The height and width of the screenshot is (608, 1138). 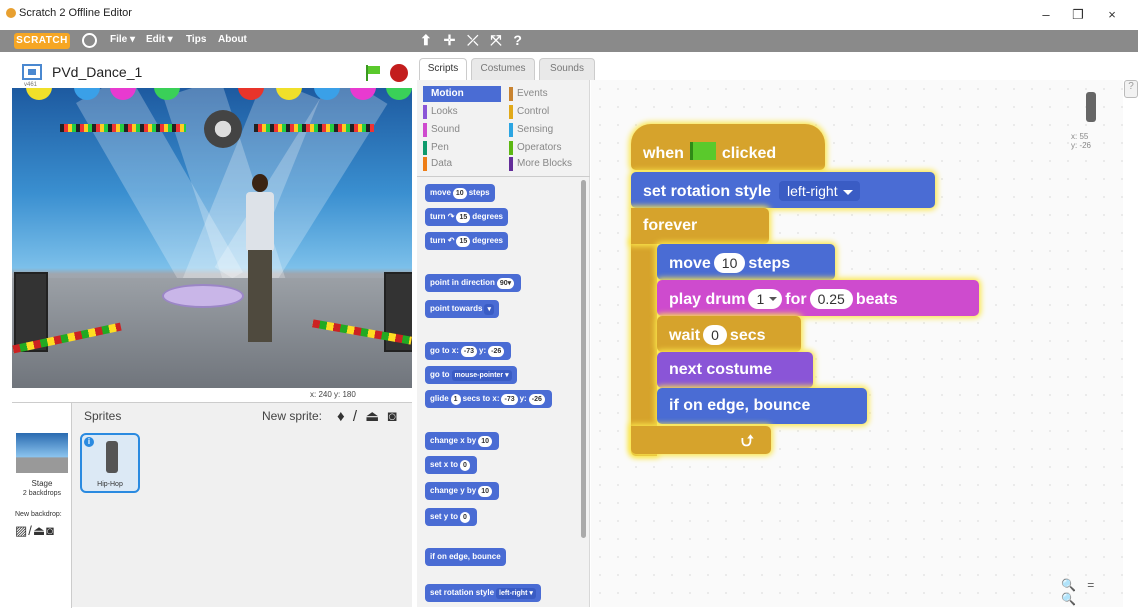 What do you see at coordinates (488, 399) in the screenshot?
I see `palette-glide-block: glide 1 secs to x: -73 y: -26` at bounding box center [488, 399].